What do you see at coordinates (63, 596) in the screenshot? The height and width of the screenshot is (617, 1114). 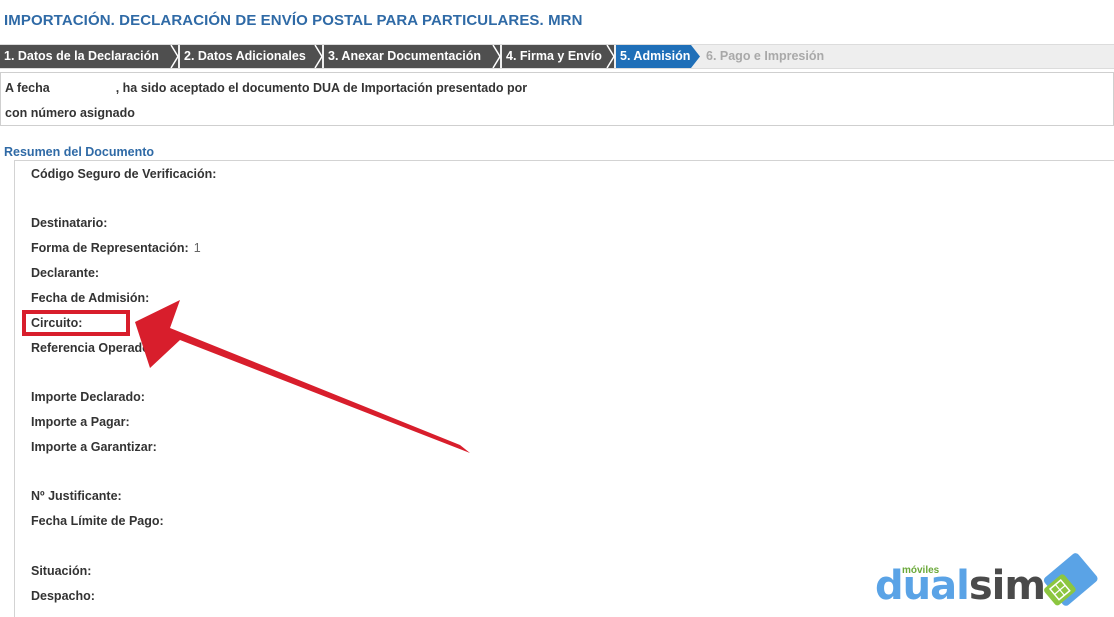 I see `field-despacho: Despacho:` at bounding box center [63, 596].